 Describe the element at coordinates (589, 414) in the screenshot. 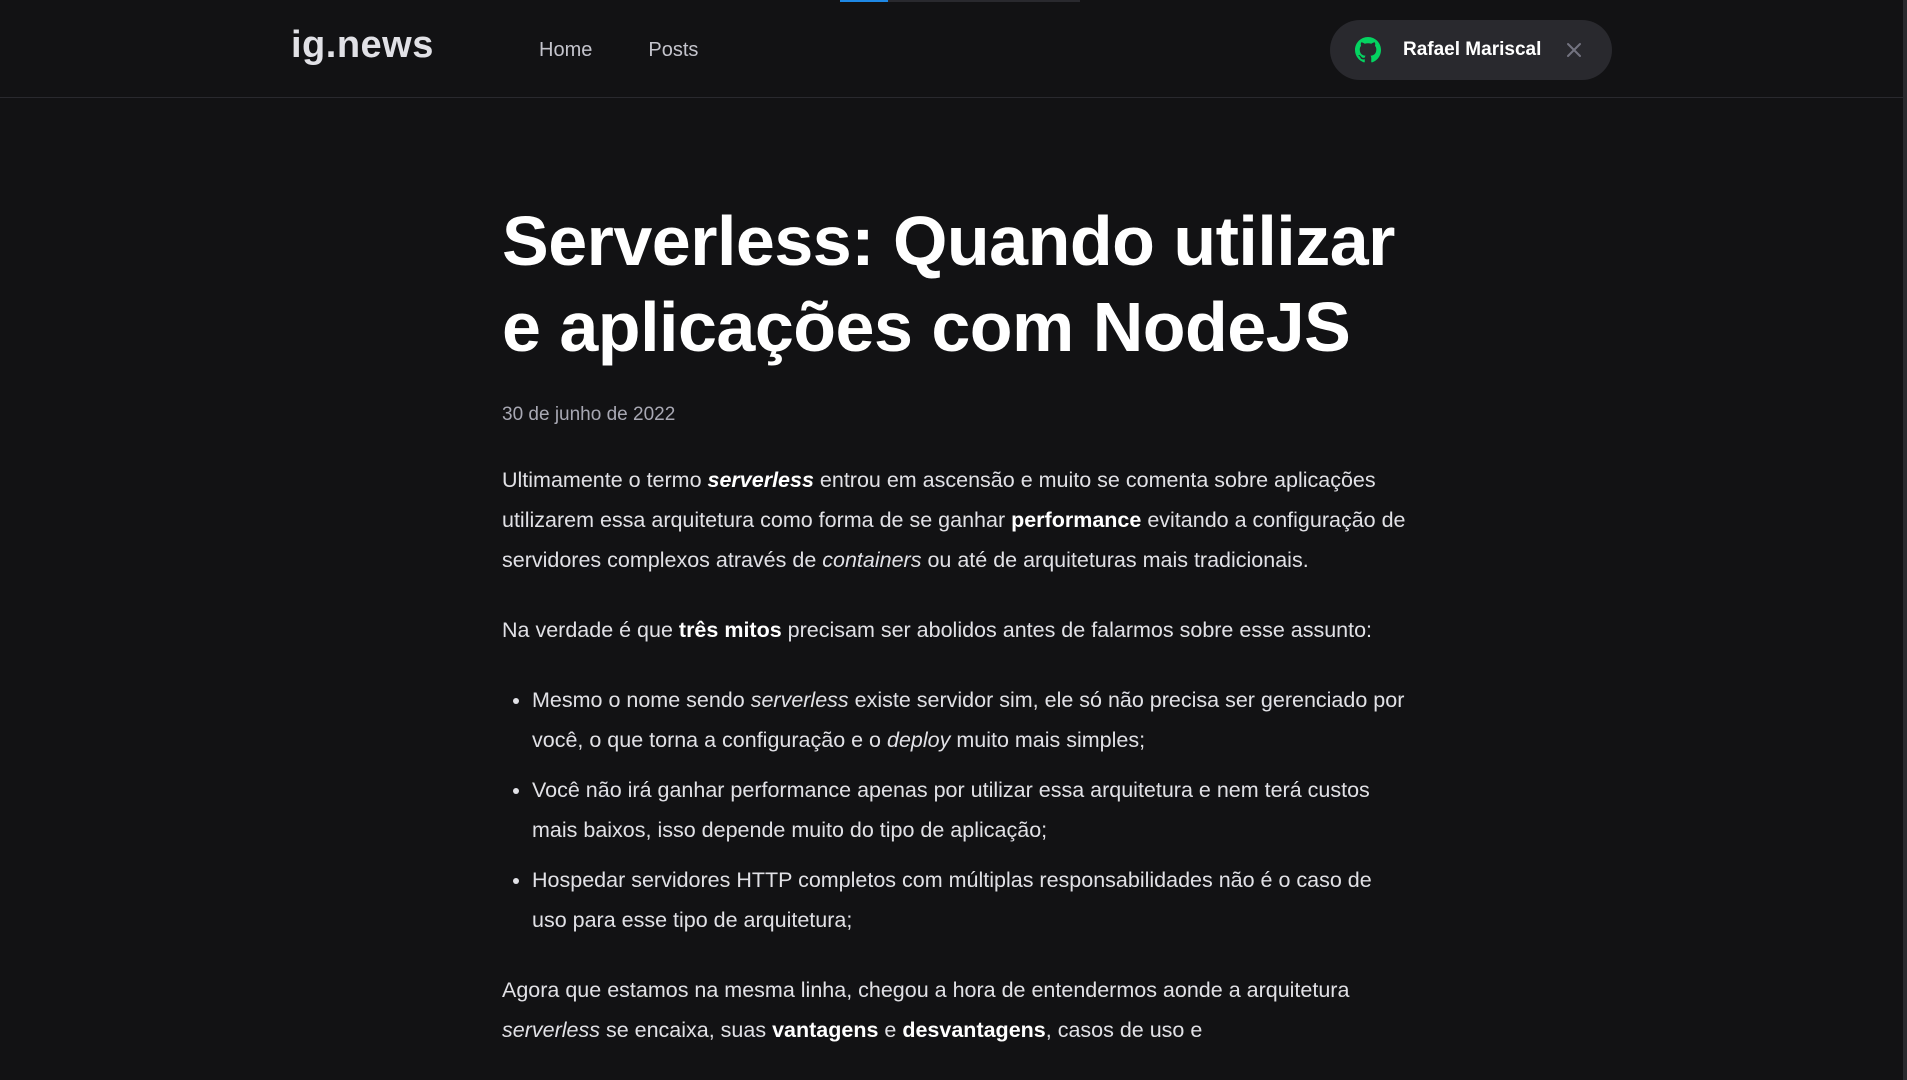

I see `post-date: 30 de junho de 2022` at that location.